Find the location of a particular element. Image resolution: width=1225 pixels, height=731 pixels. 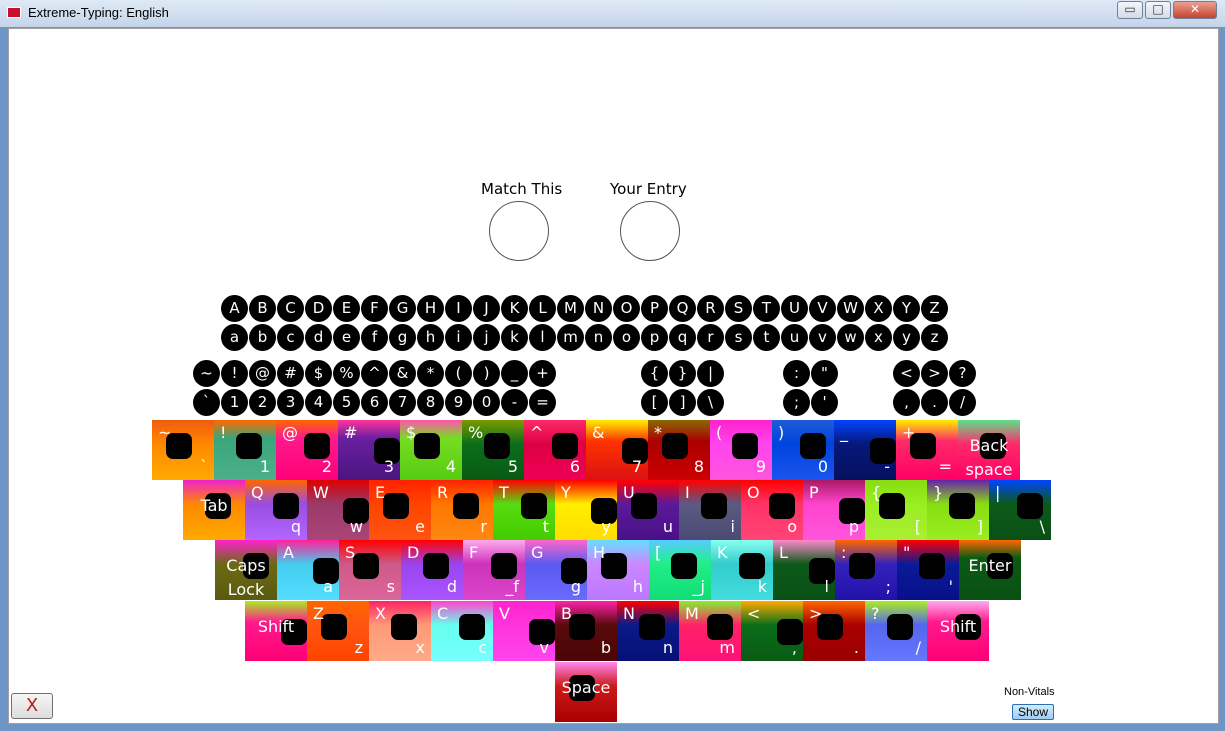

ref-char: d is located at coordinates (318, 337).